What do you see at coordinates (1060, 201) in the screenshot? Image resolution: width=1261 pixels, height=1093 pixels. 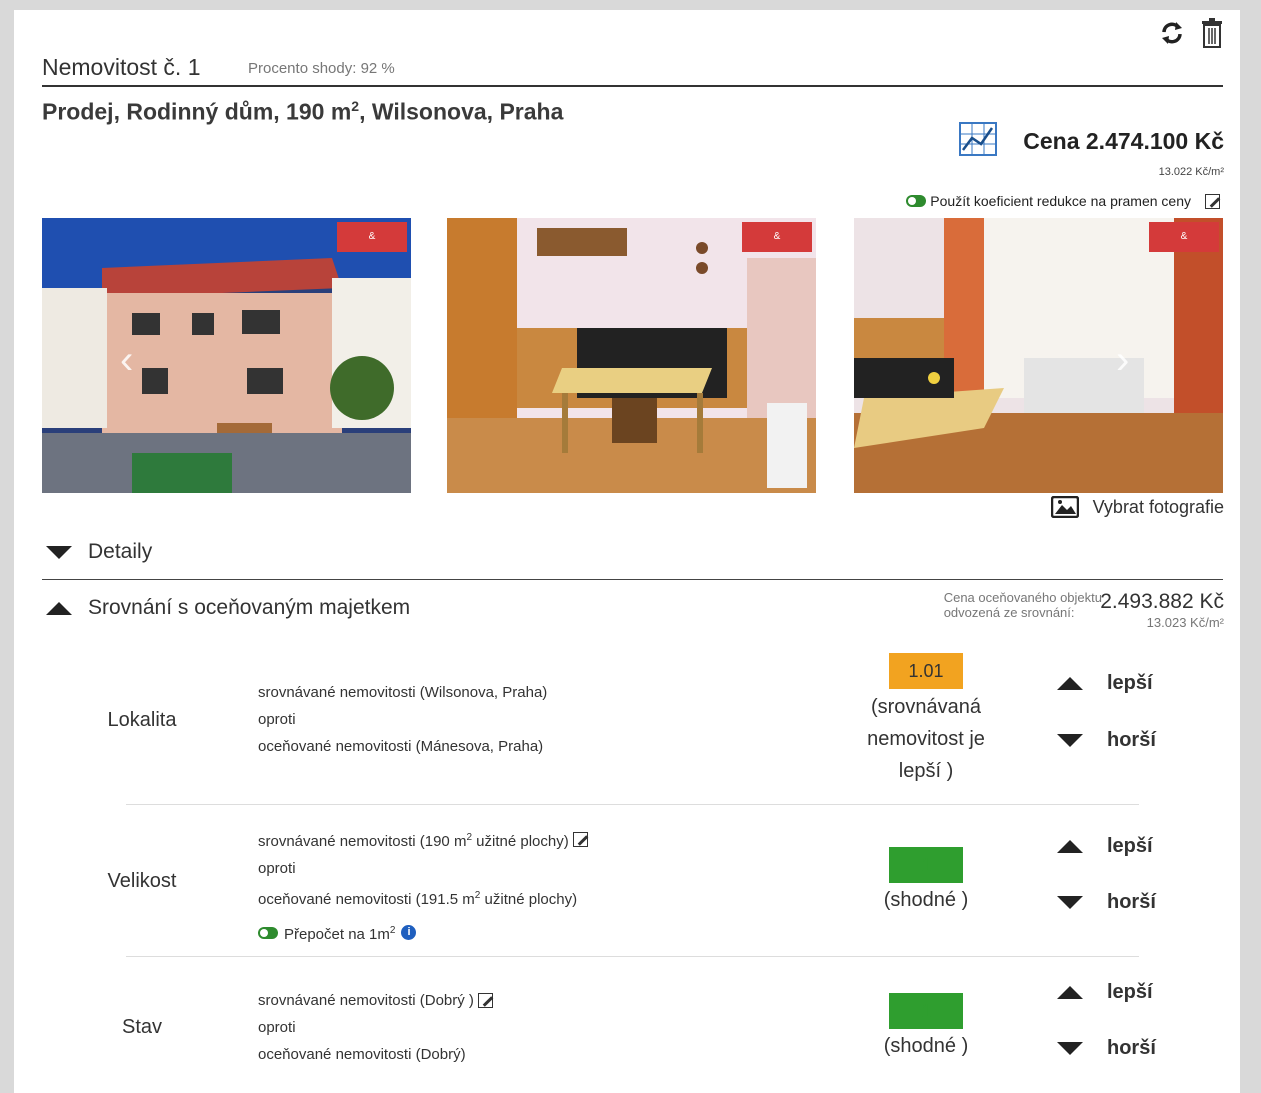 I see `coefficient-label: Použít koeficient redukce na pramen ceny` at bounding box center [1060, 201].